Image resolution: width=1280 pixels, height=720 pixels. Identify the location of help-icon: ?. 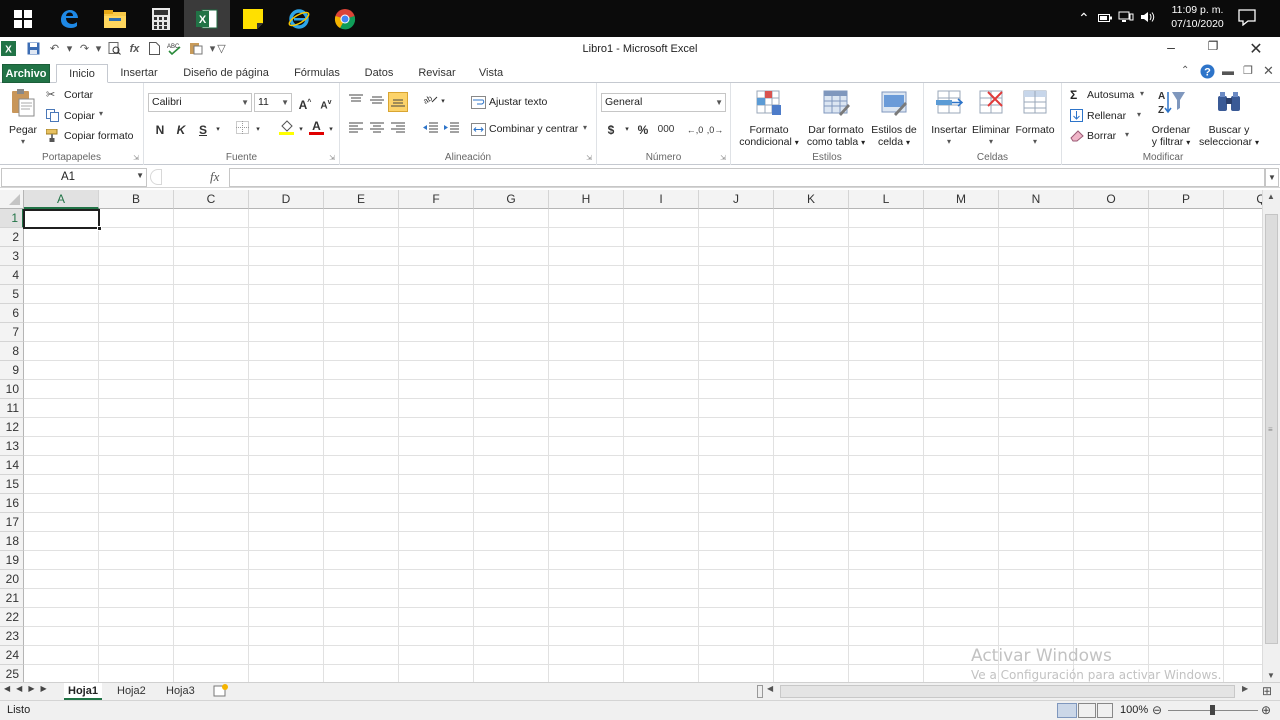
(1207, 73).